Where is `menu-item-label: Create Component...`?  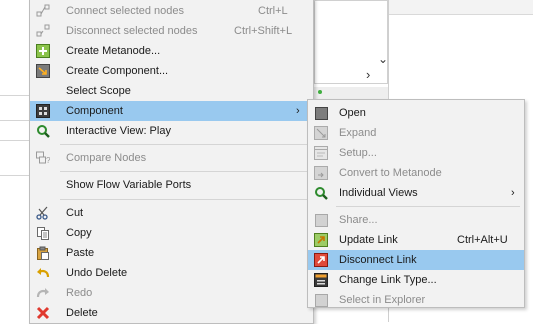 menu-item-label: Create Component... is located at coordinates (117, 71).